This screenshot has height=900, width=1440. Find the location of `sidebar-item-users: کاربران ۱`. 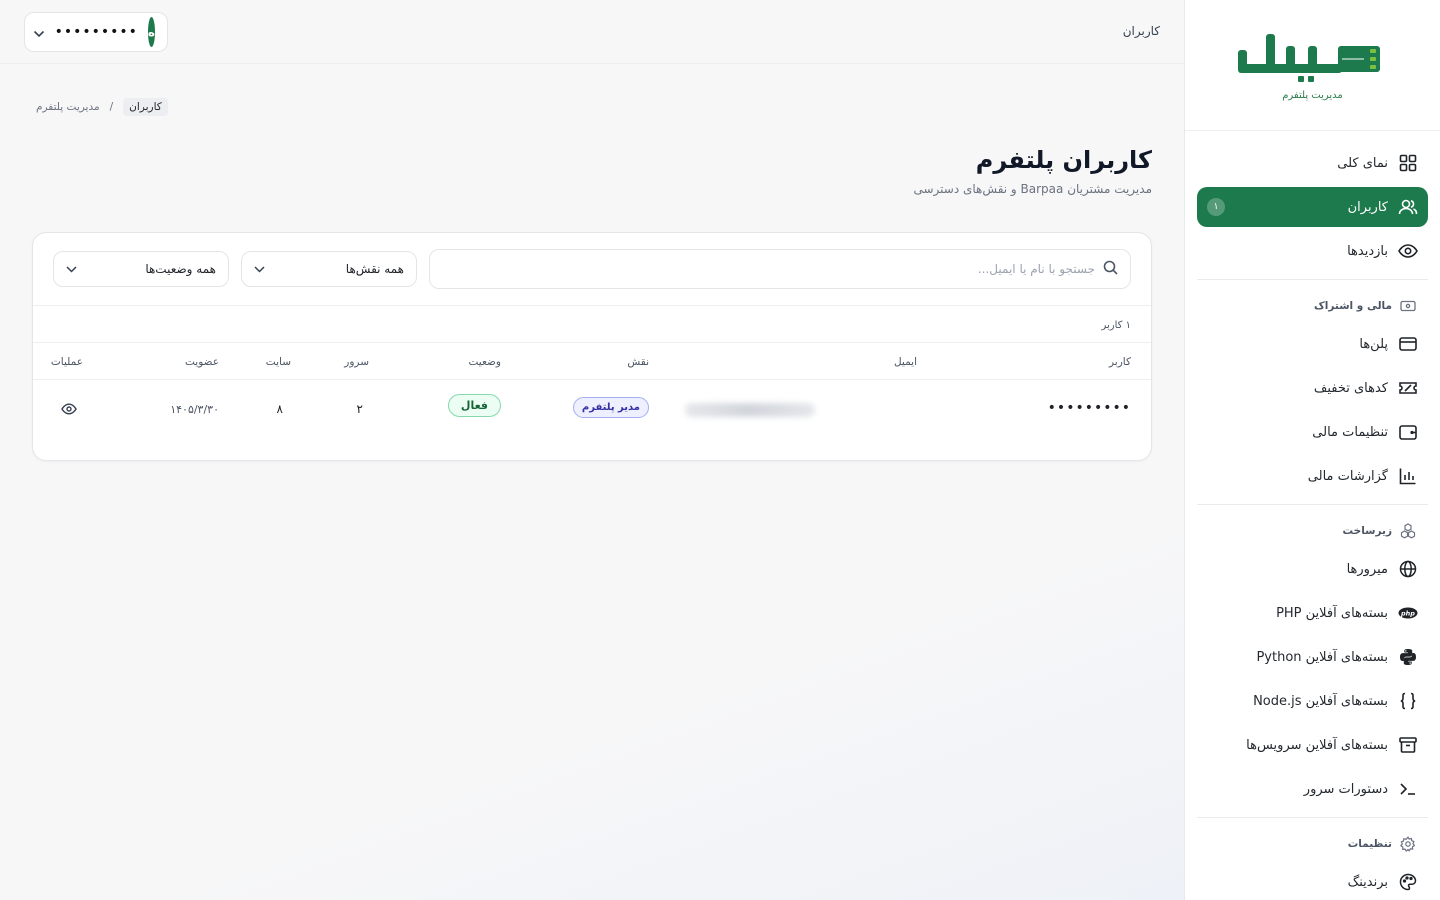

sidebar-item-users: کاربران ۱ is located at coordinates (1312, 207).